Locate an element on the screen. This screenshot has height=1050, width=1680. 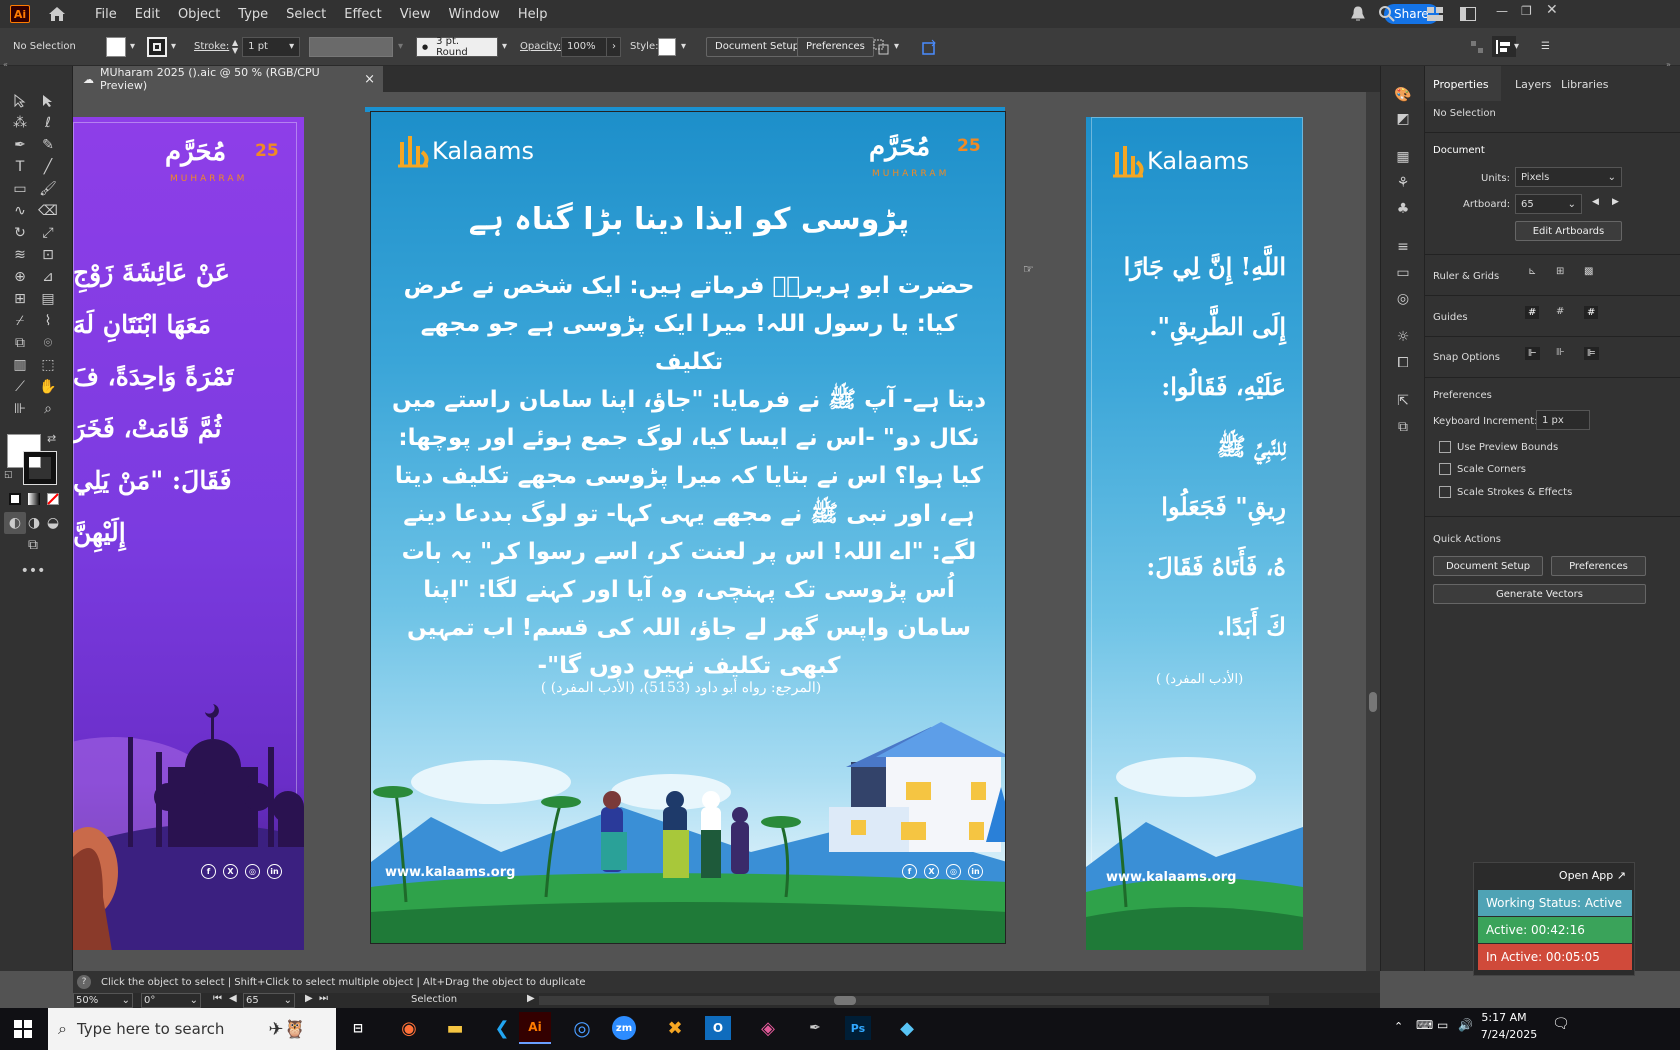
stroke-weight-field: 1 pt ▾ is located at coordinates (271, 46).